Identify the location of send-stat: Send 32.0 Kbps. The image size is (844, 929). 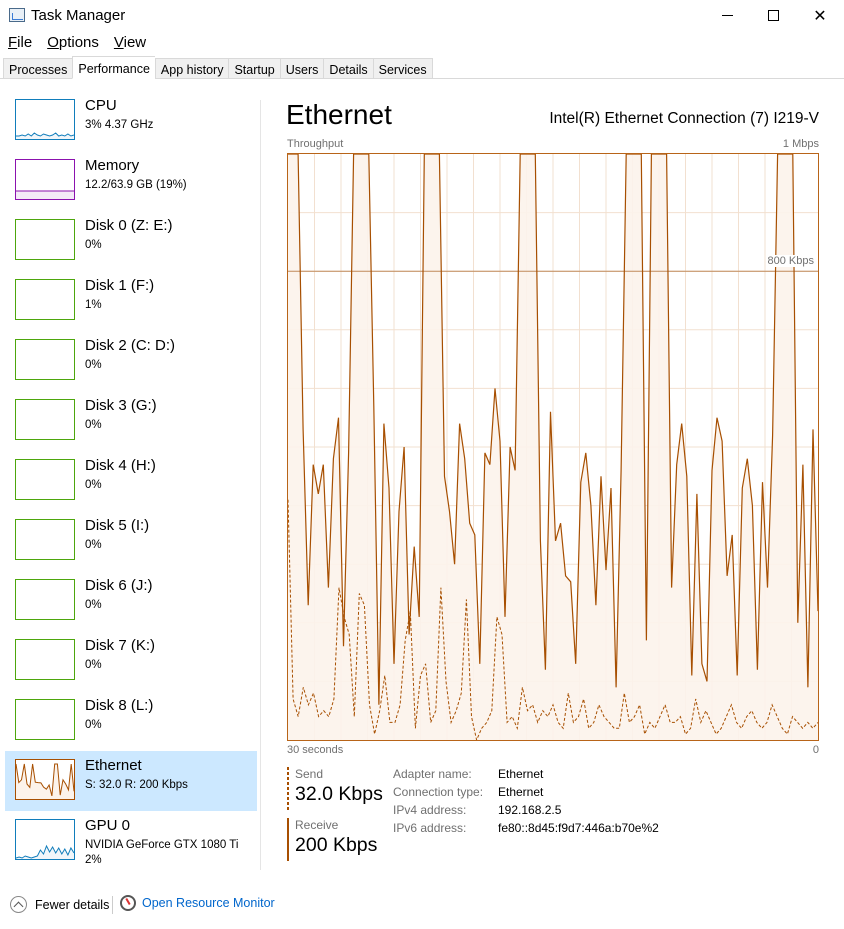
(335, 788).